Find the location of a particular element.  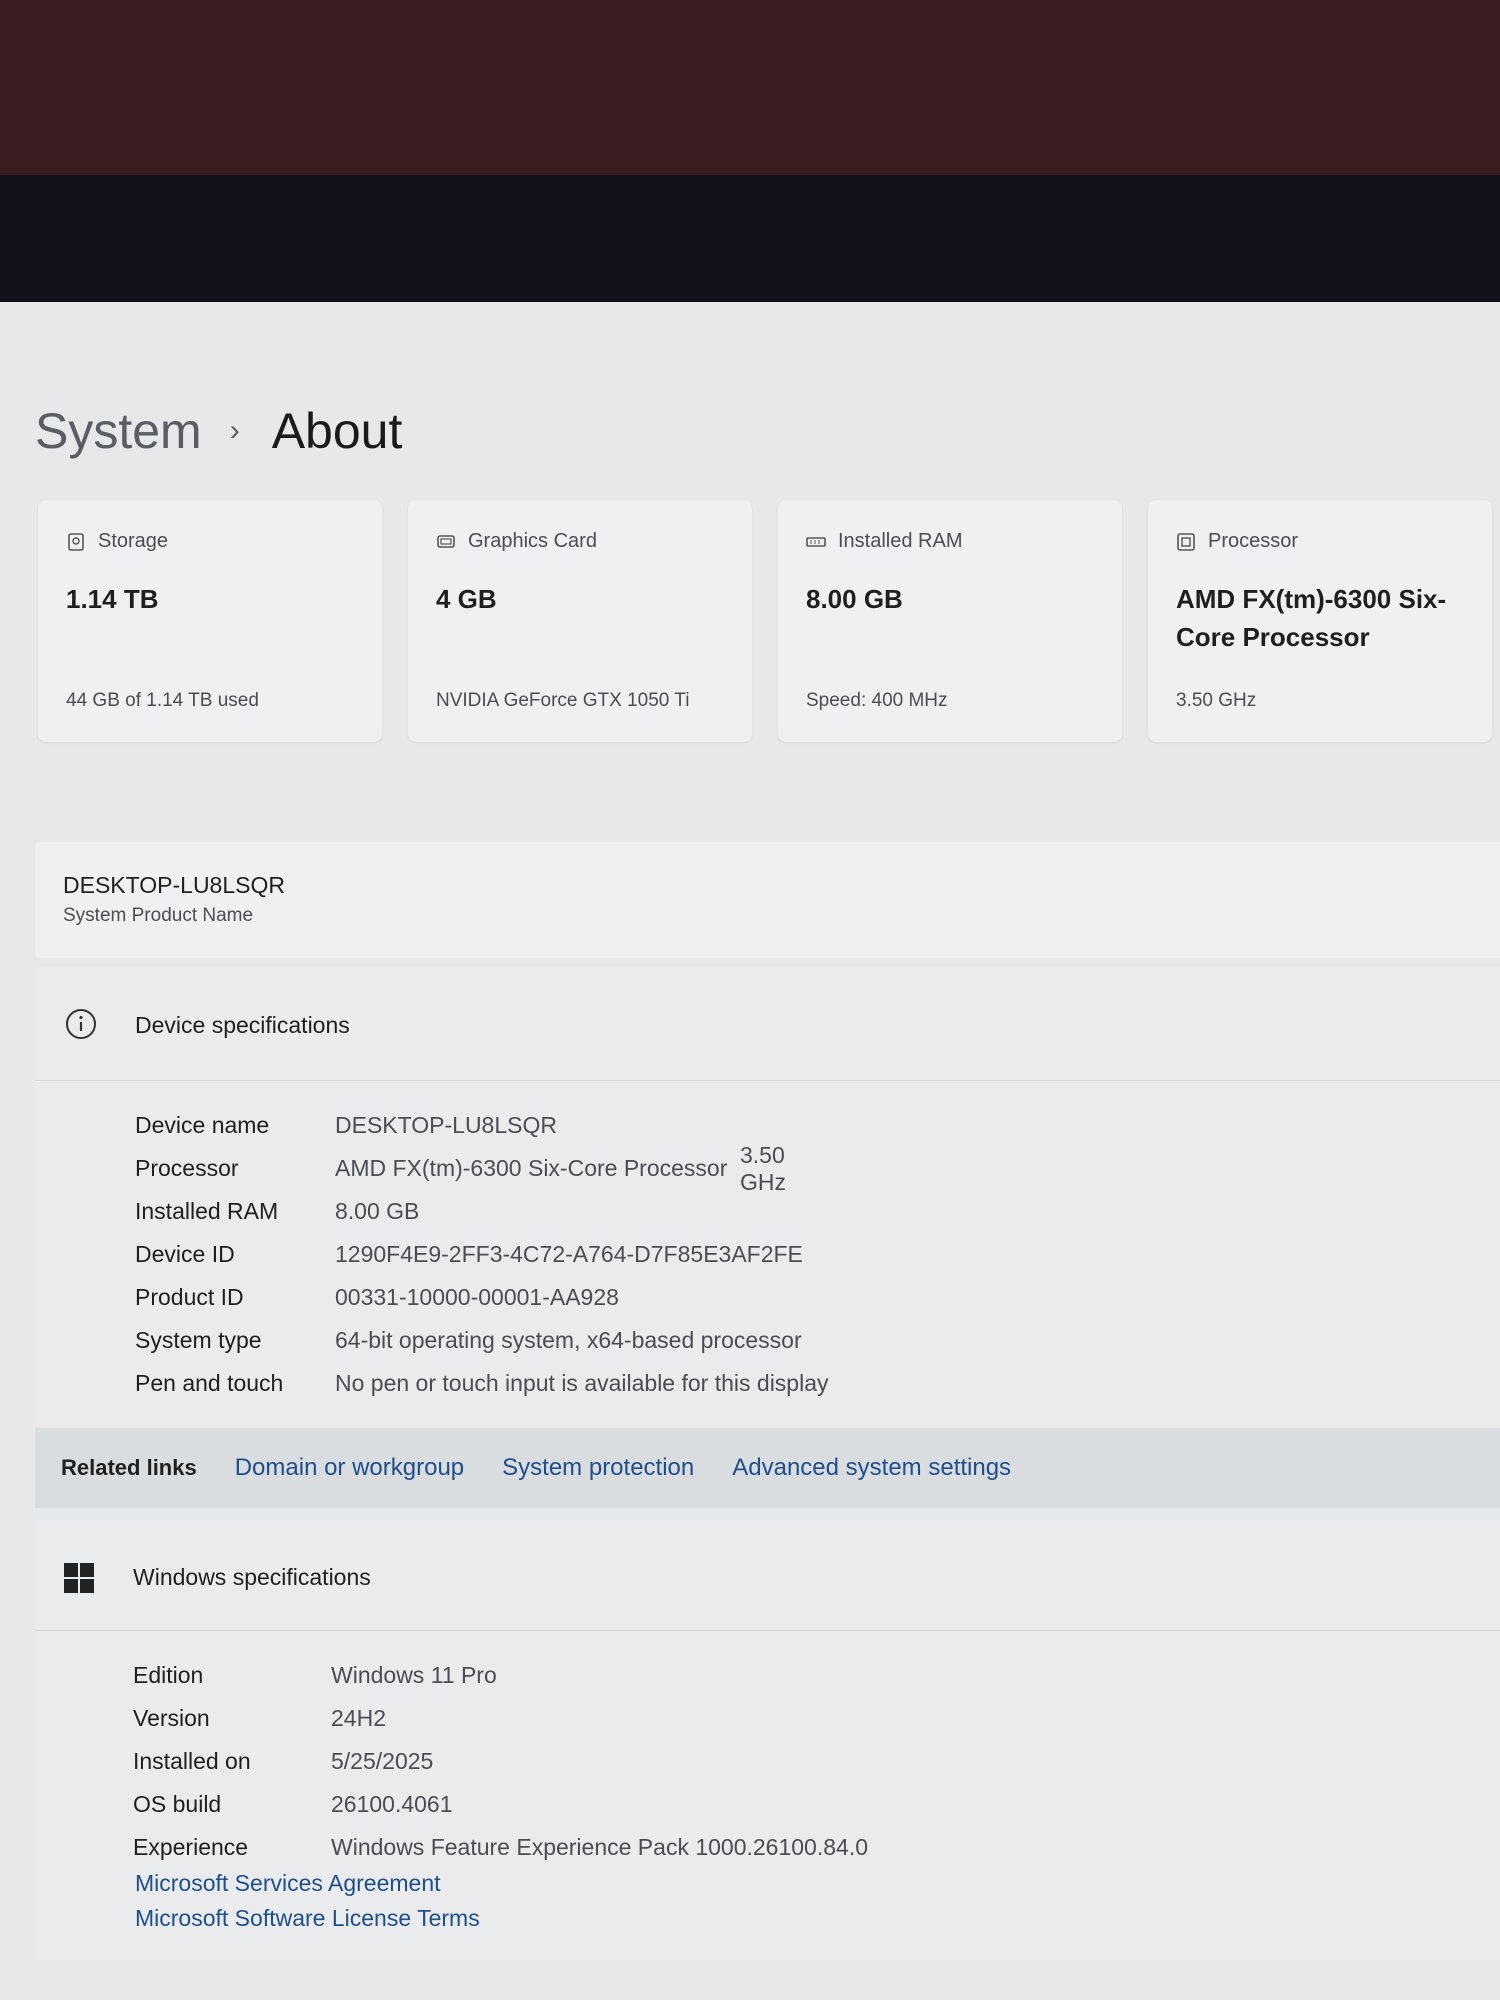

breadcrumb-system: System is located at coordinates (118, 431).